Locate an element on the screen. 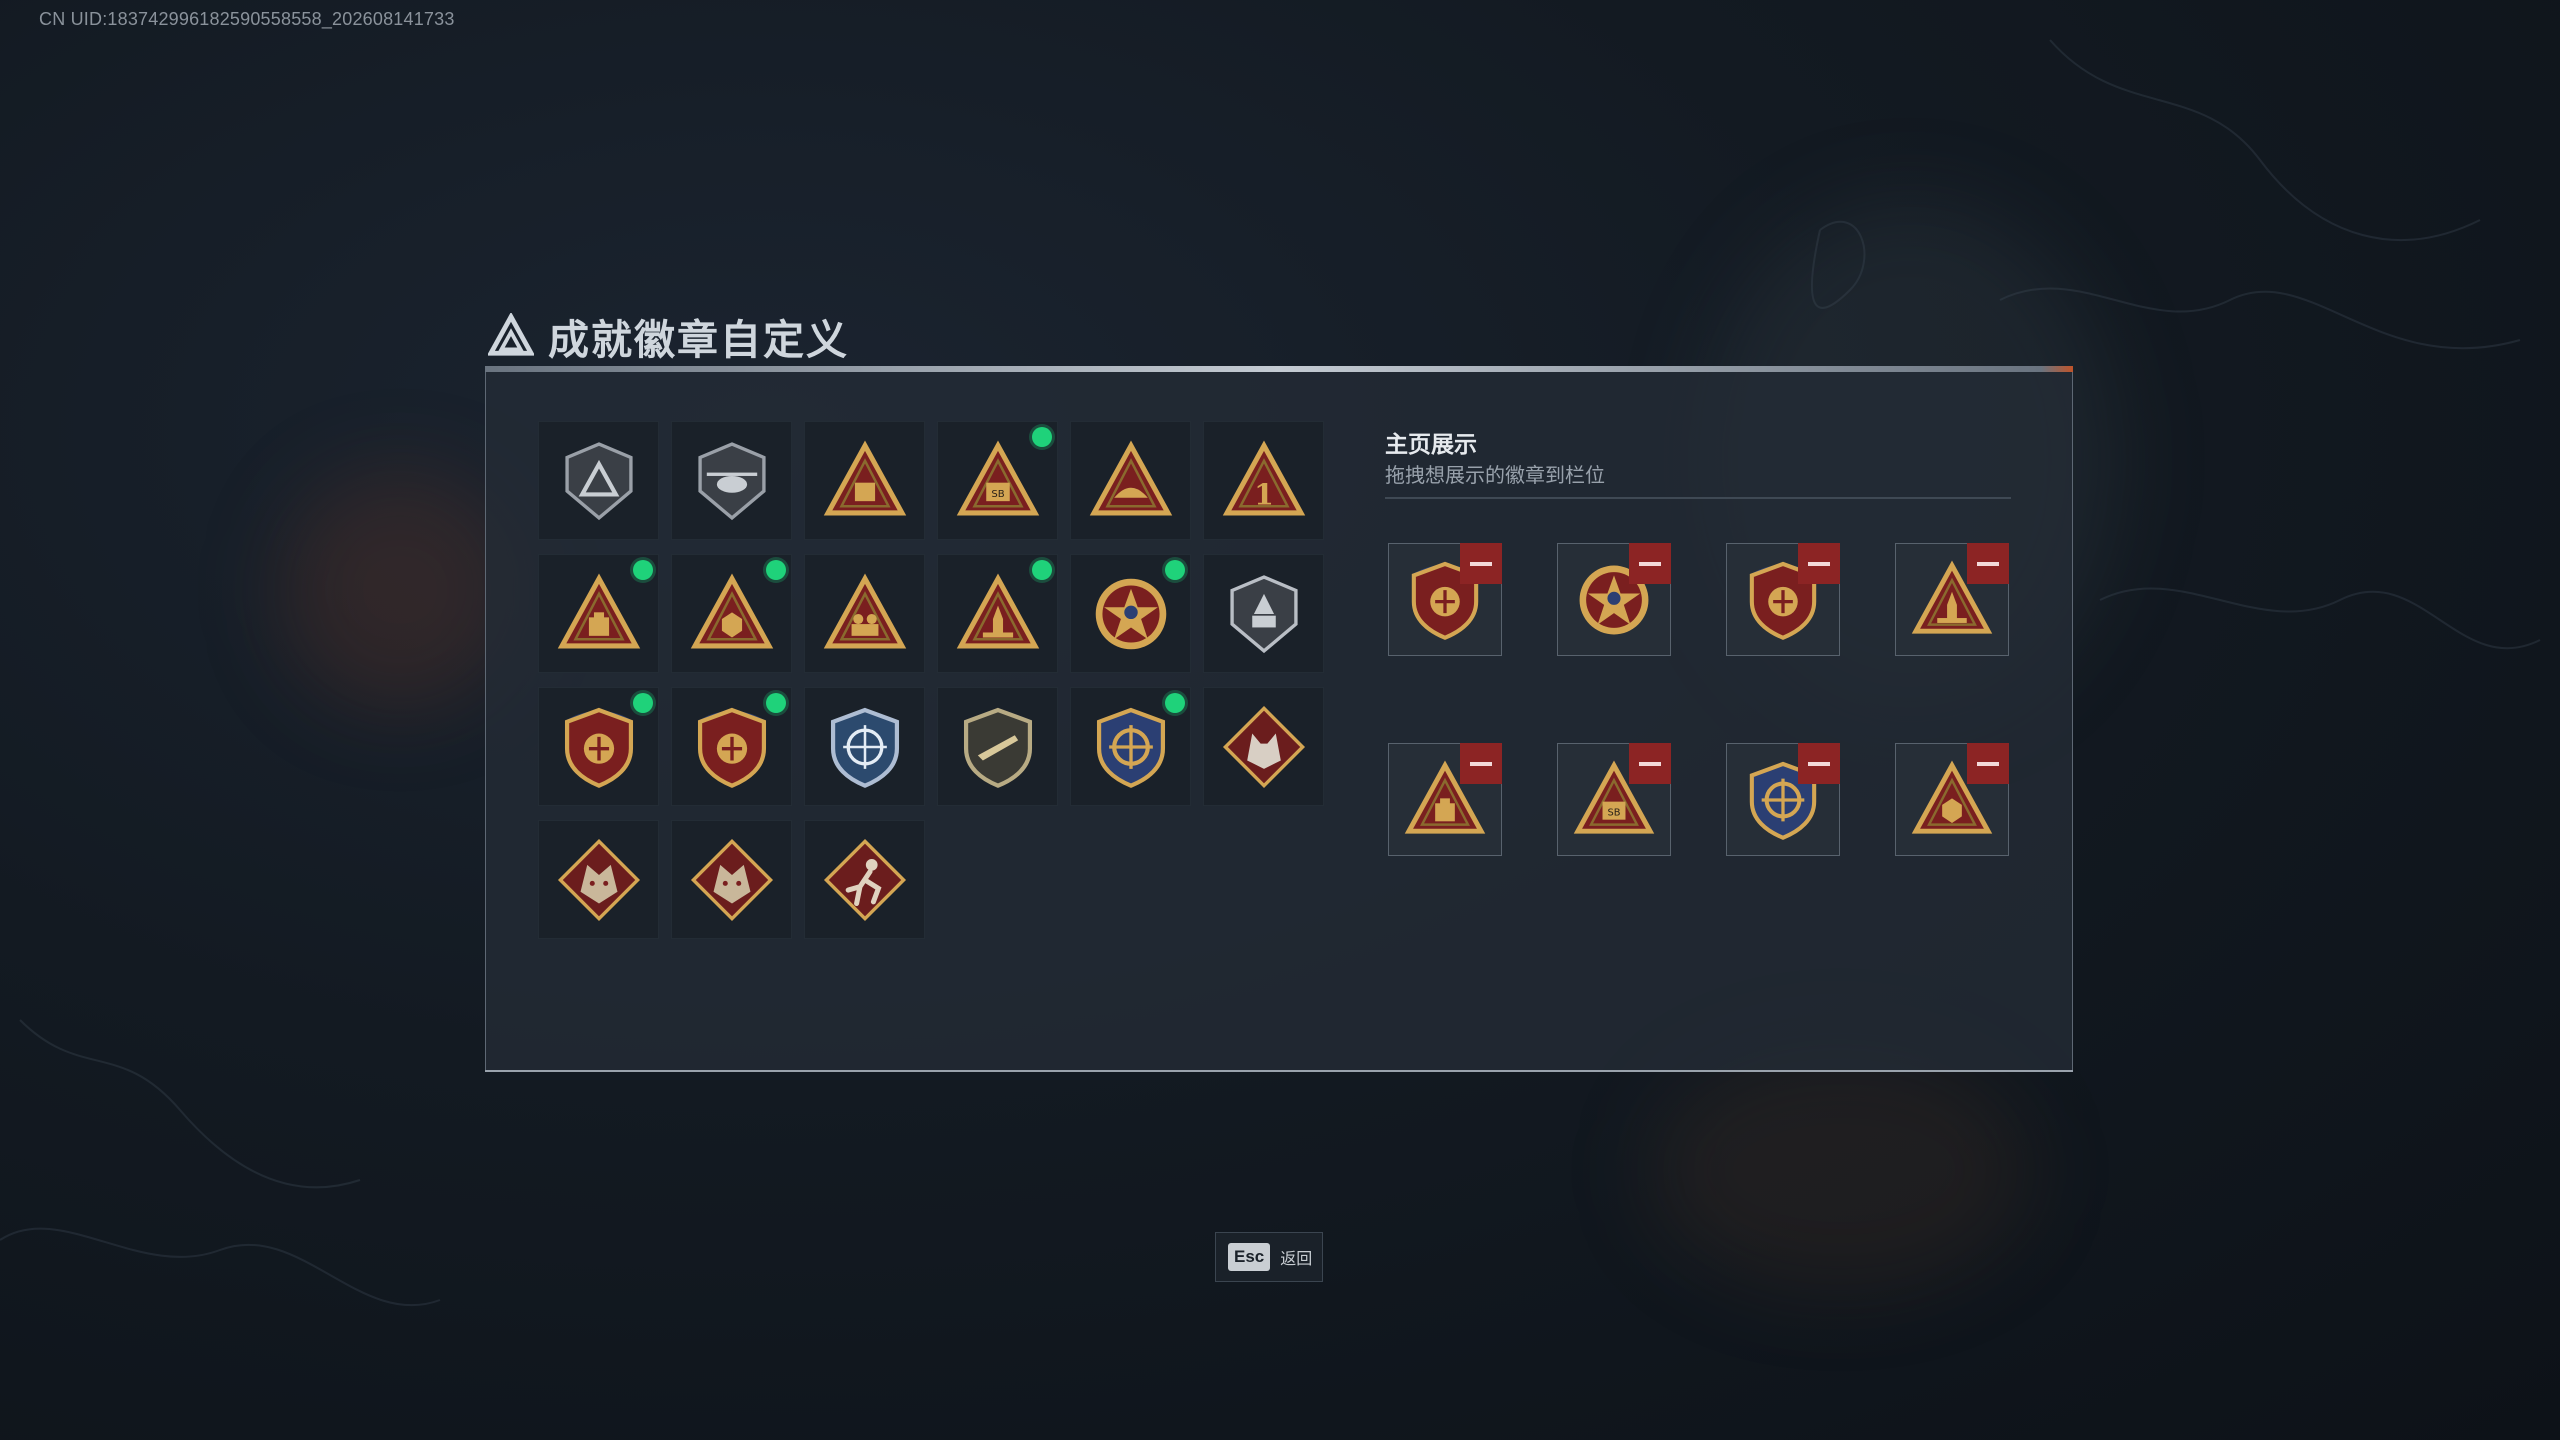  display-divider is located at coordinates (1698, 498).